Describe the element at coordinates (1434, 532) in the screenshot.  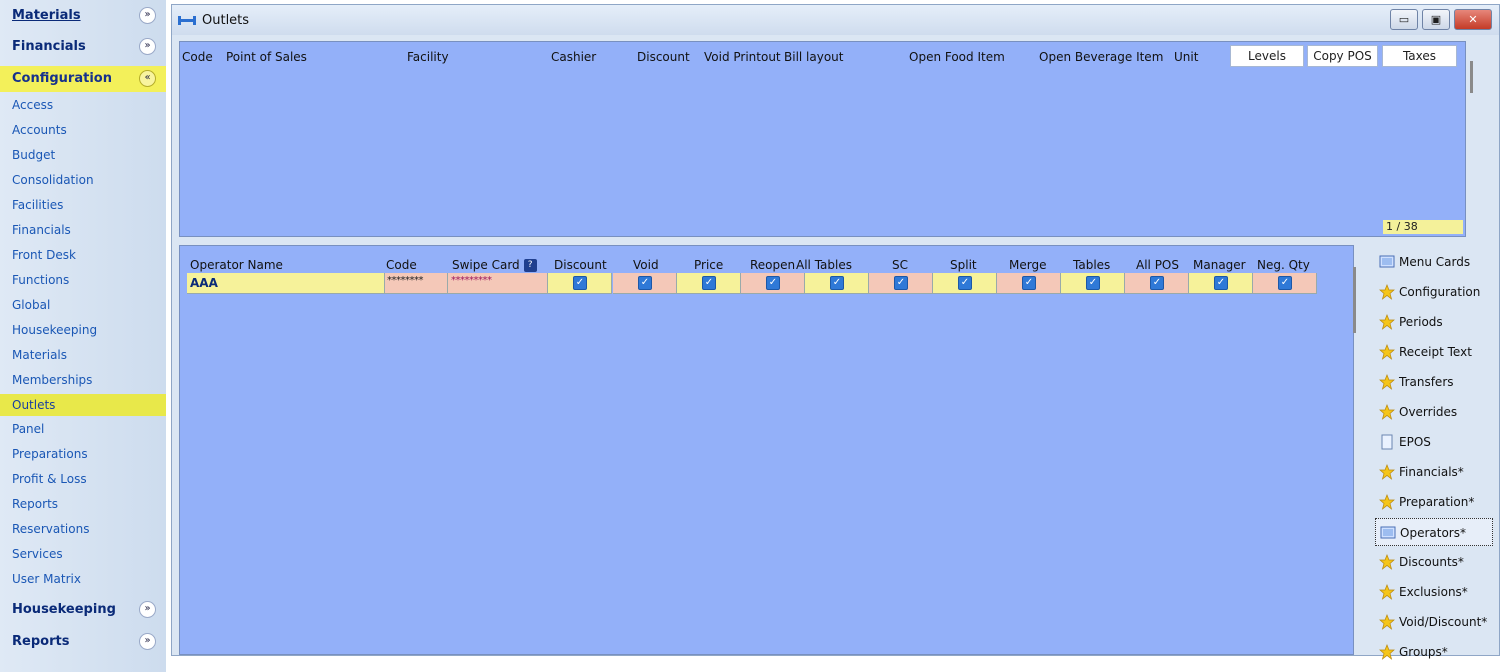
I see `panel-button-operators: Operators*` at that location.